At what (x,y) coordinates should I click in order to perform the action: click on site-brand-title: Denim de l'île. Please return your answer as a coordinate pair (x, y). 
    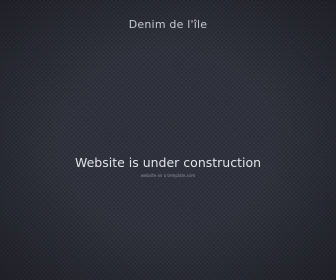
    Looking at the image, I should click on (168, 24).